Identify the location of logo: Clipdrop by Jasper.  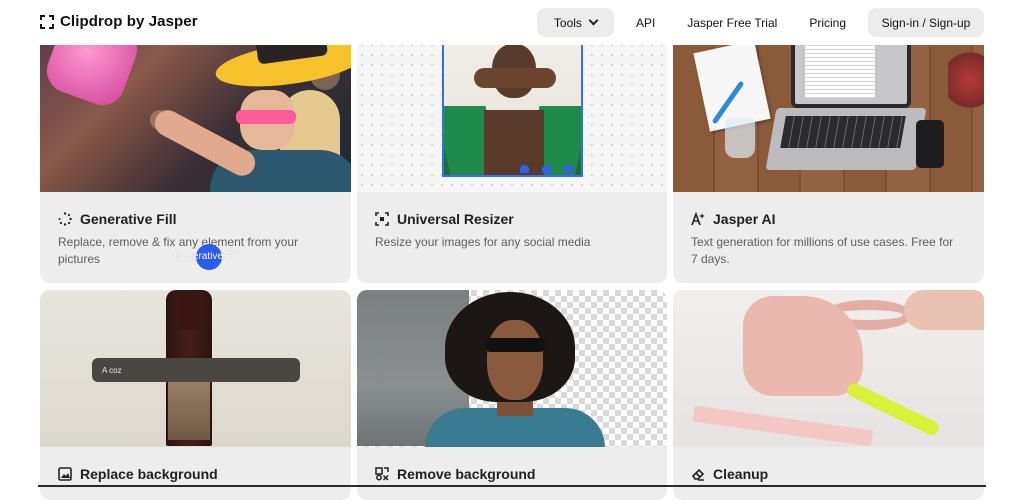
(119, 21).